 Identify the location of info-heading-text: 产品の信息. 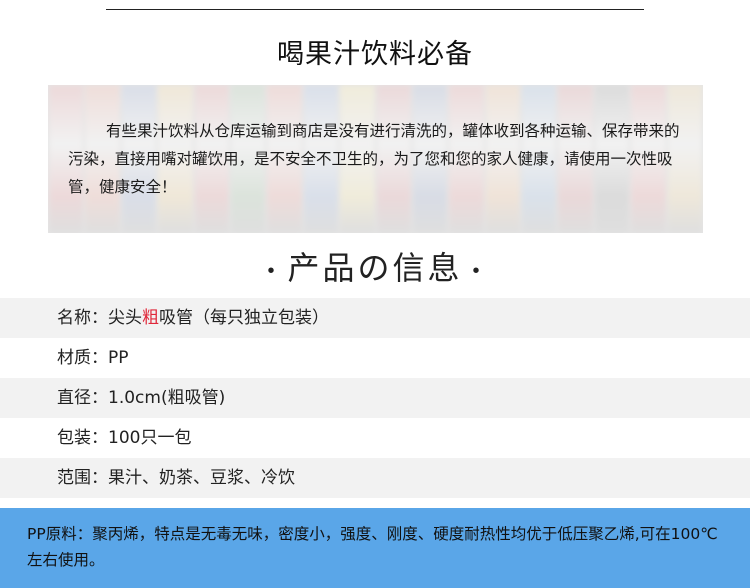
(375, 268).